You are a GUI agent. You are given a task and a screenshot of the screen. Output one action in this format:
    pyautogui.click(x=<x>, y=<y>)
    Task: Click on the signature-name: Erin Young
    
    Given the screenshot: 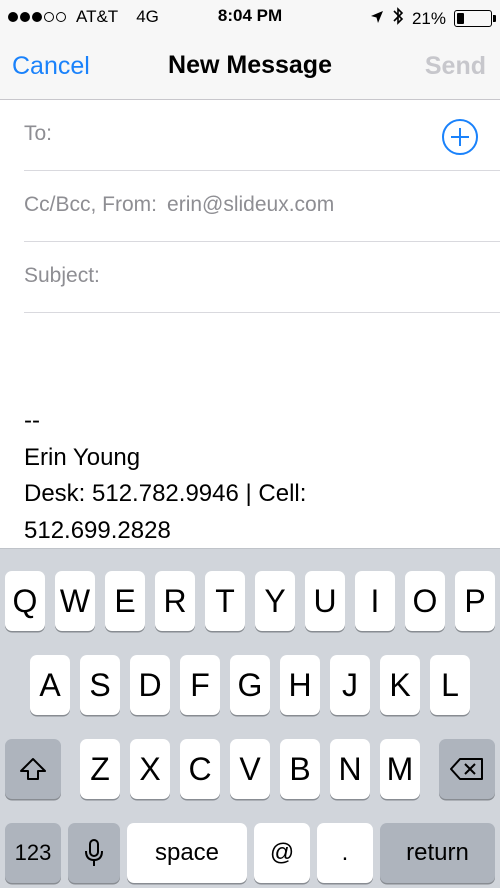 What is the action you would take?
    pyautogui.click(x=82, y=457)
    